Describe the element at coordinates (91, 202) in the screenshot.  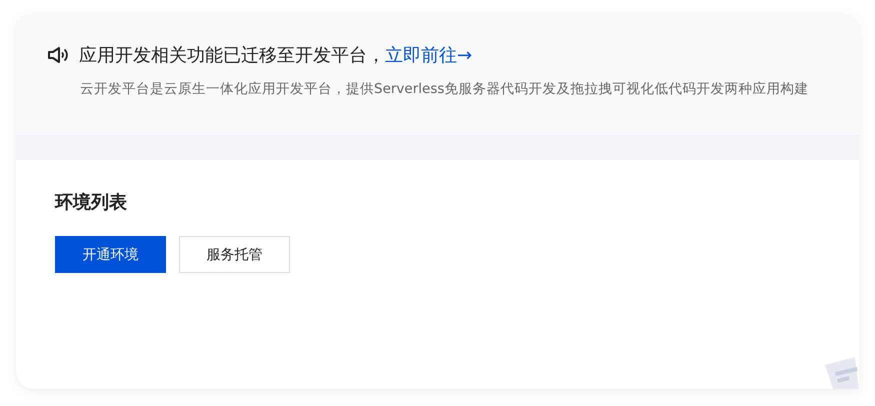
I see `section-title: 环境列表` at that location.